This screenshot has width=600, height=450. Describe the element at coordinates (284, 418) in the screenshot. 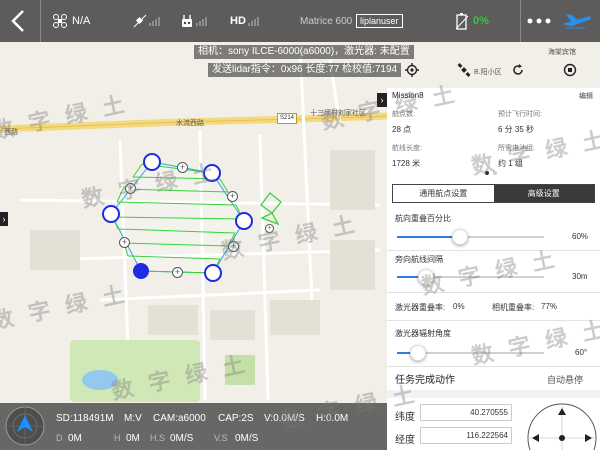

I see `vertical-speed-readout: V:0.0M/S` at that location.